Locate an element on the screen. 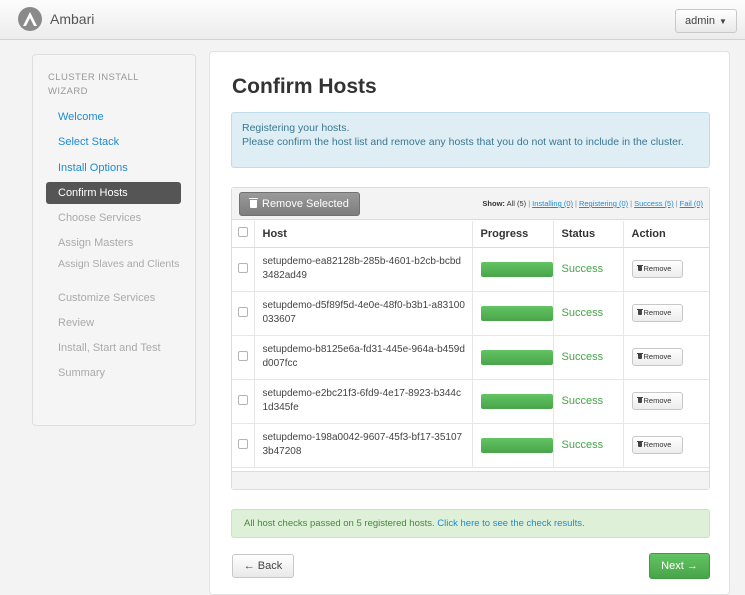 This screenshot has height=595, width=745. info-line-1: Registering your hosts. is located at coordinates (296, 128).